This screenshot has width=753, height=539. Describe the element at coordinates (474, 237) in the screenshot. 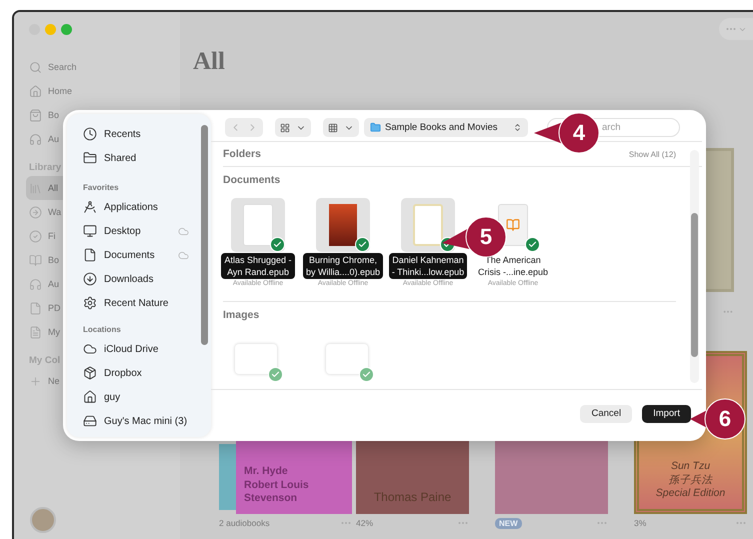

I see `step-tooltip: 5` at that location.